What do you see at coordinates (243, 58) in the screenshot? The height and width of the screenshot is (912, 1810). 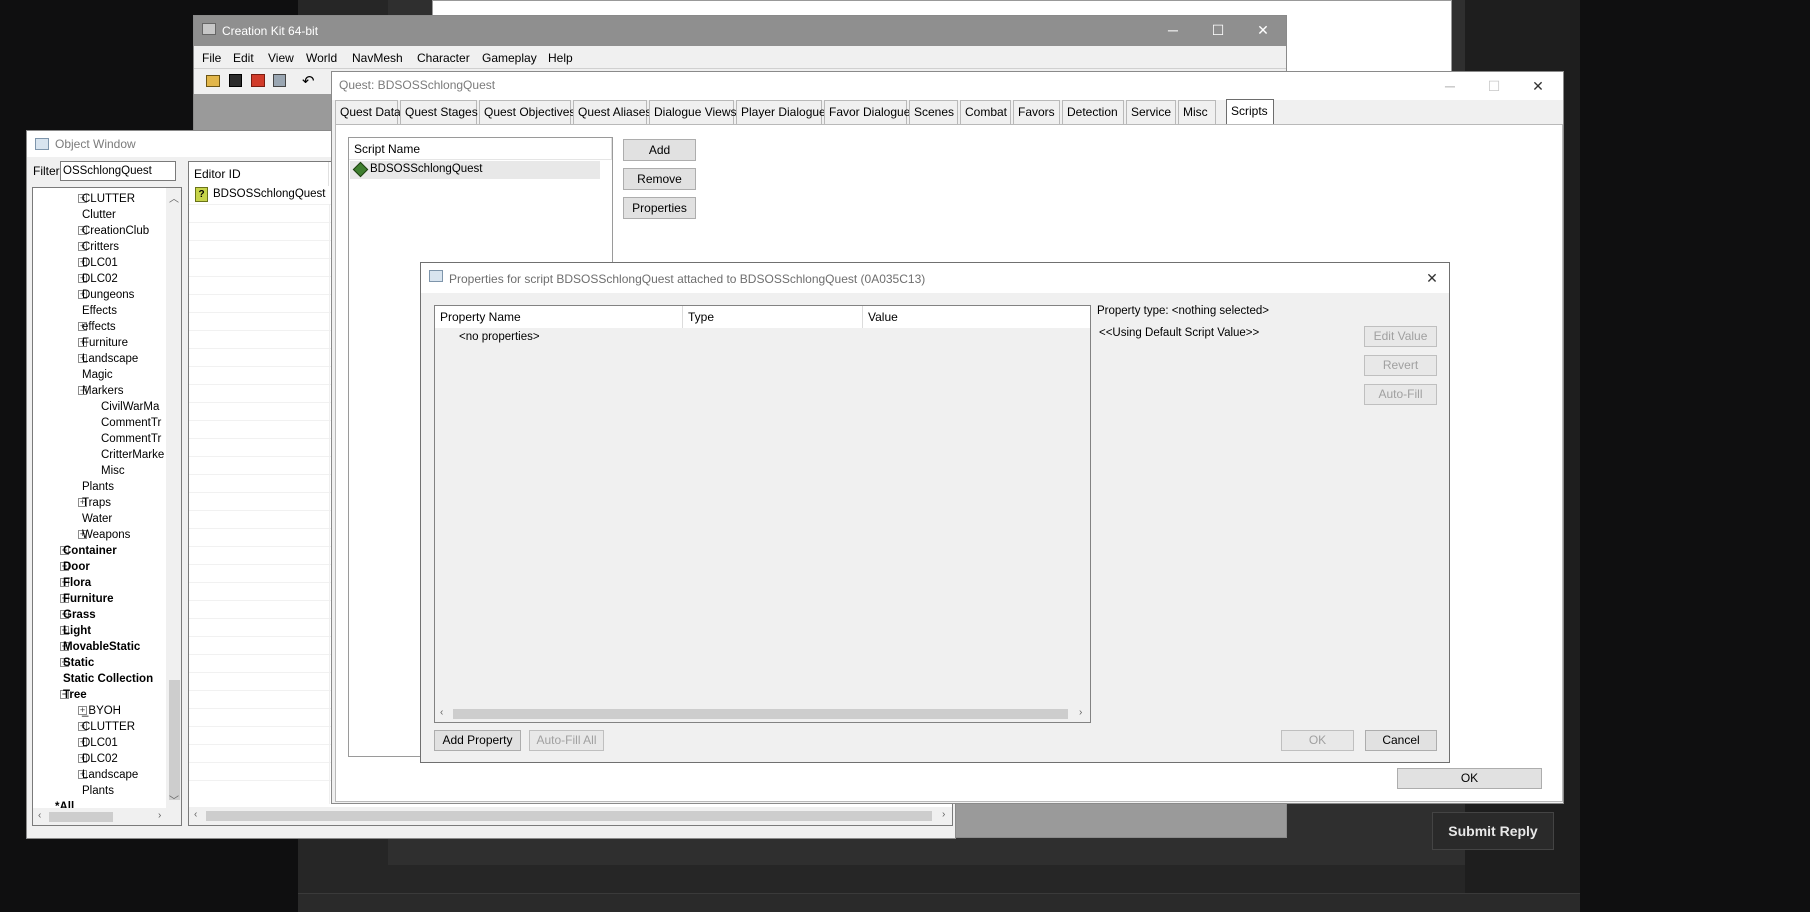 I see `menu-edit: Edit` at bounding box center [243, 58].